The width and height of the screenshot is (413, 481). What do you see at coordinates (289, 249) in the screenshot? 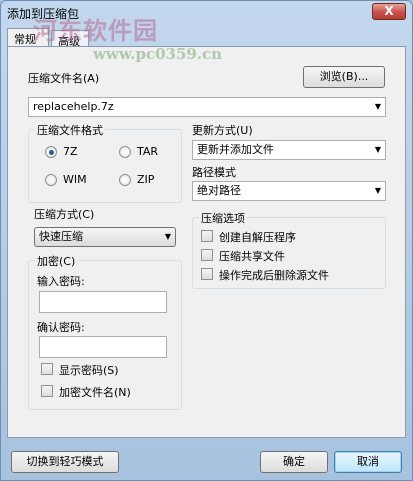
I see `options-group: 压缩选项 创建自解压程序 压缩共享文件 操作完成后删除源文件` at bounding box center [289, 249].